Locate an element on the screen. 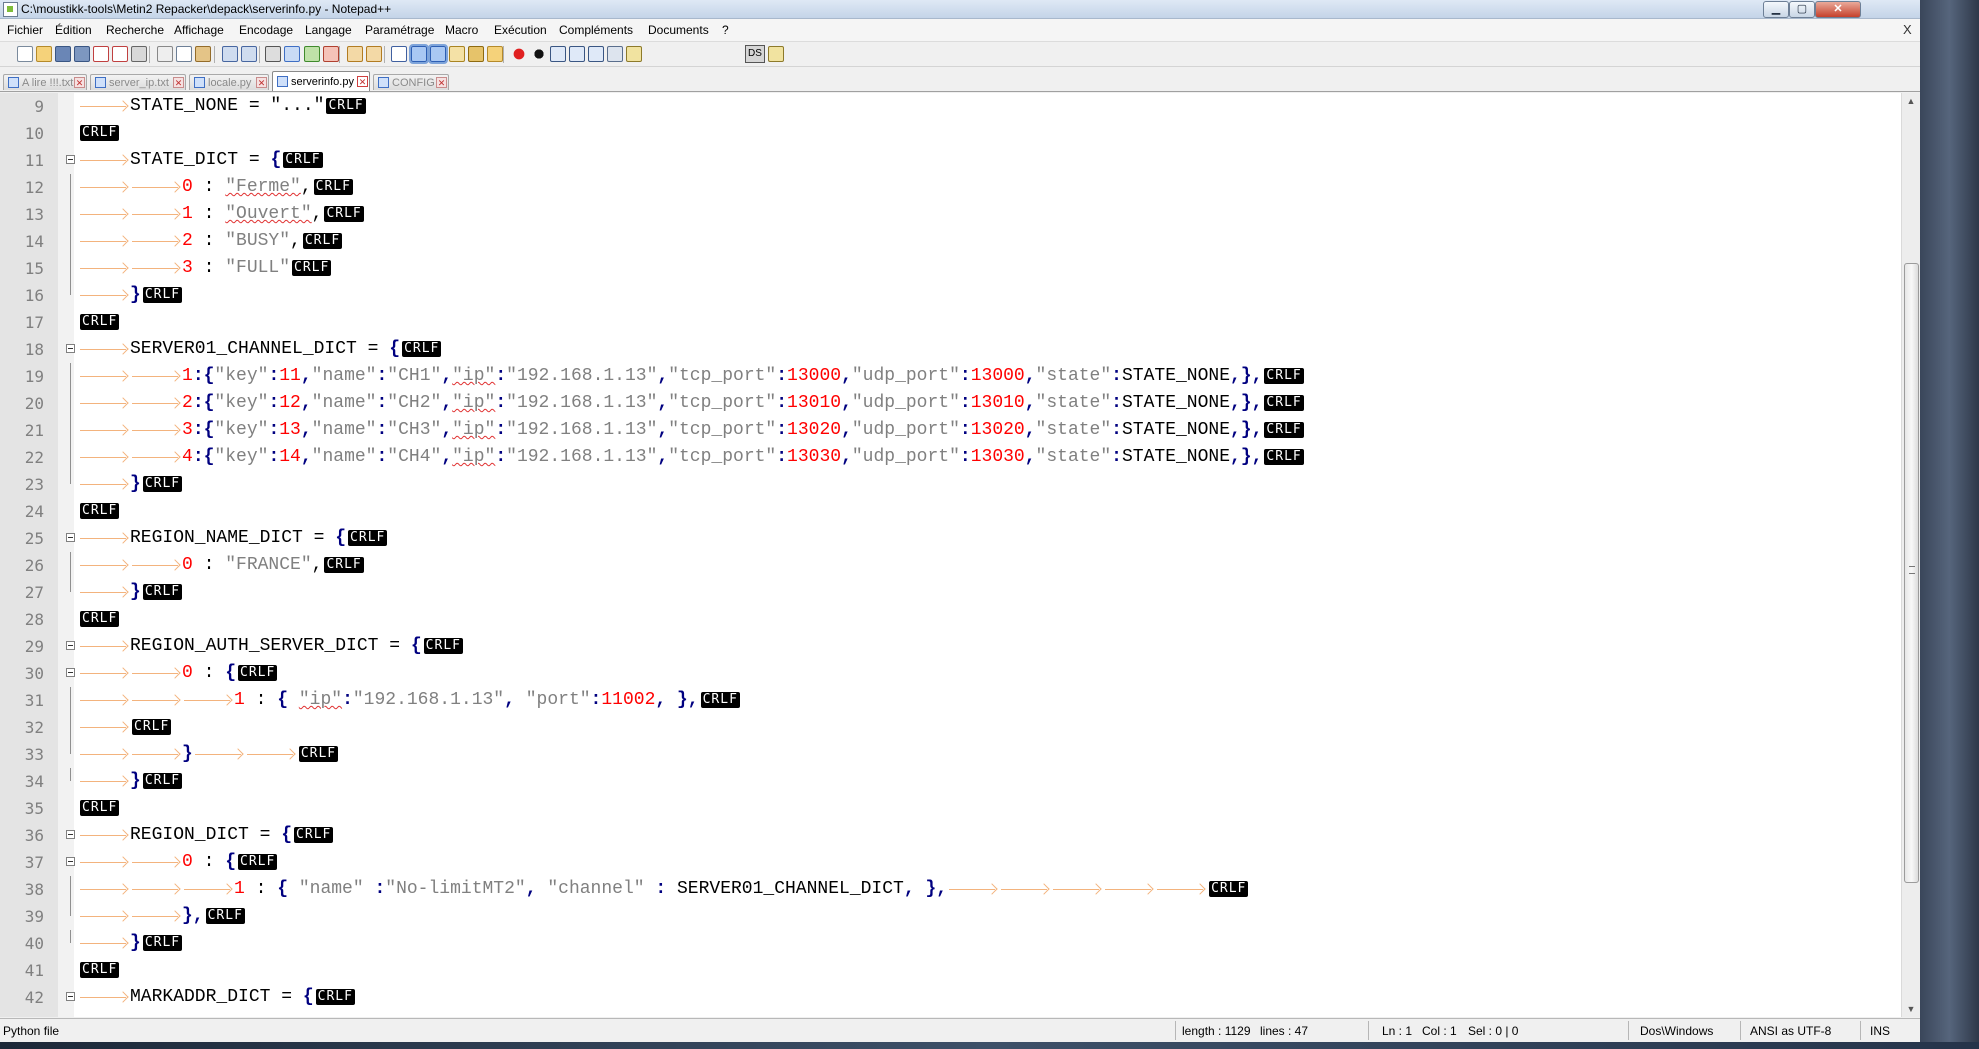 The height and width of the screenshot is (1049, 1979). notepadpp-app-icon is located at coordinates (10, 9).